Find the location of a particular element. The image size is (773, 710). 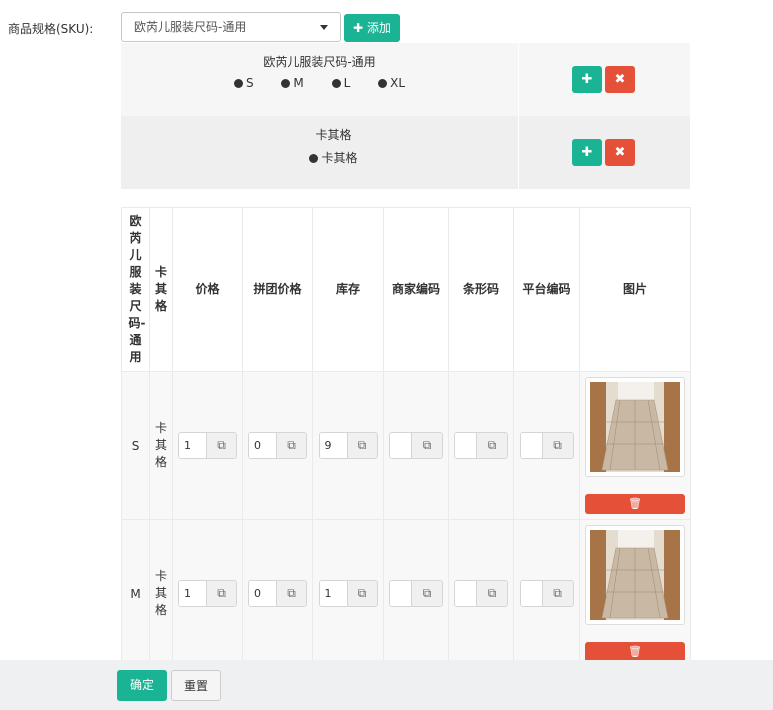

stock-input-group: 9 ⧉ is located at coordinates (348, 445).